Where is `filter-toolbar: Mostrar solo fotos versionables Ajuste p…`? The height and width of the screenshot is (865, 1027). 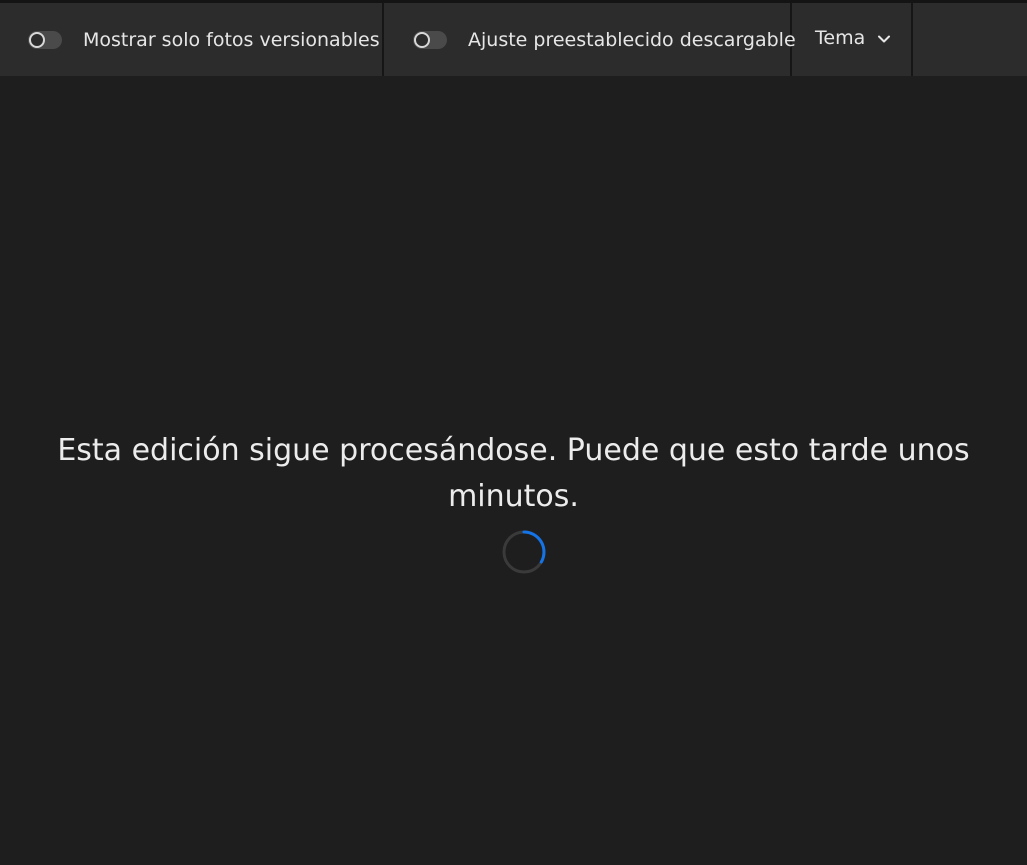
filter-toolbar: Mostrar solo fotos versionables Ajuste p… is located at coordinates (513, 38).